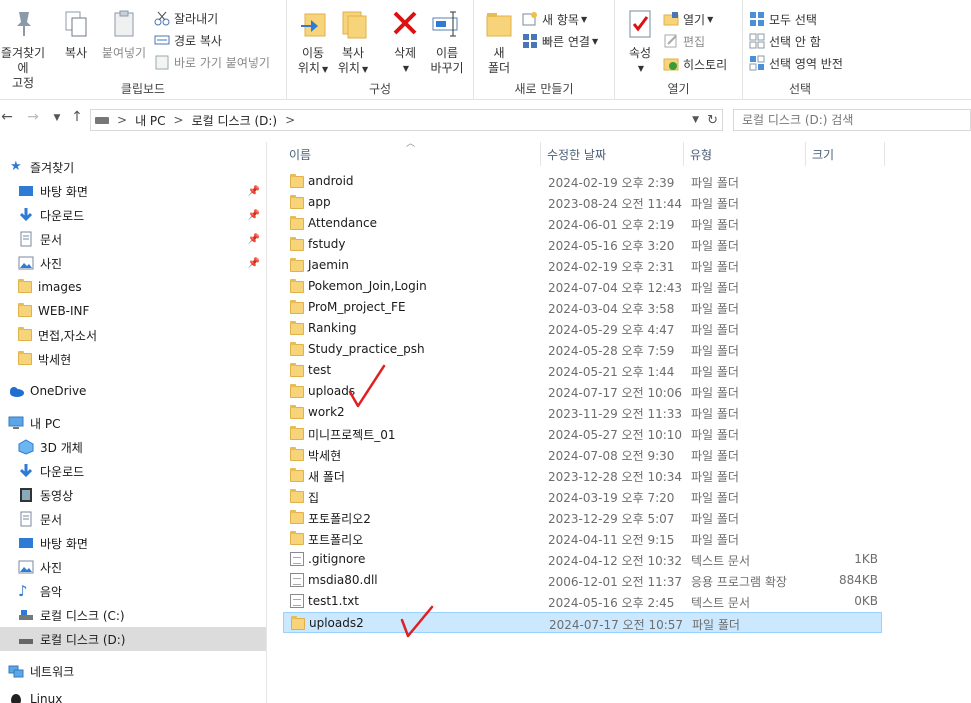 The width and height of the screenshot is (971, 703). What do you see at coordinates (499, 42) in the screenshot?
I see `new-folder-button: 새 폴더` at bounding box center [499, 42].